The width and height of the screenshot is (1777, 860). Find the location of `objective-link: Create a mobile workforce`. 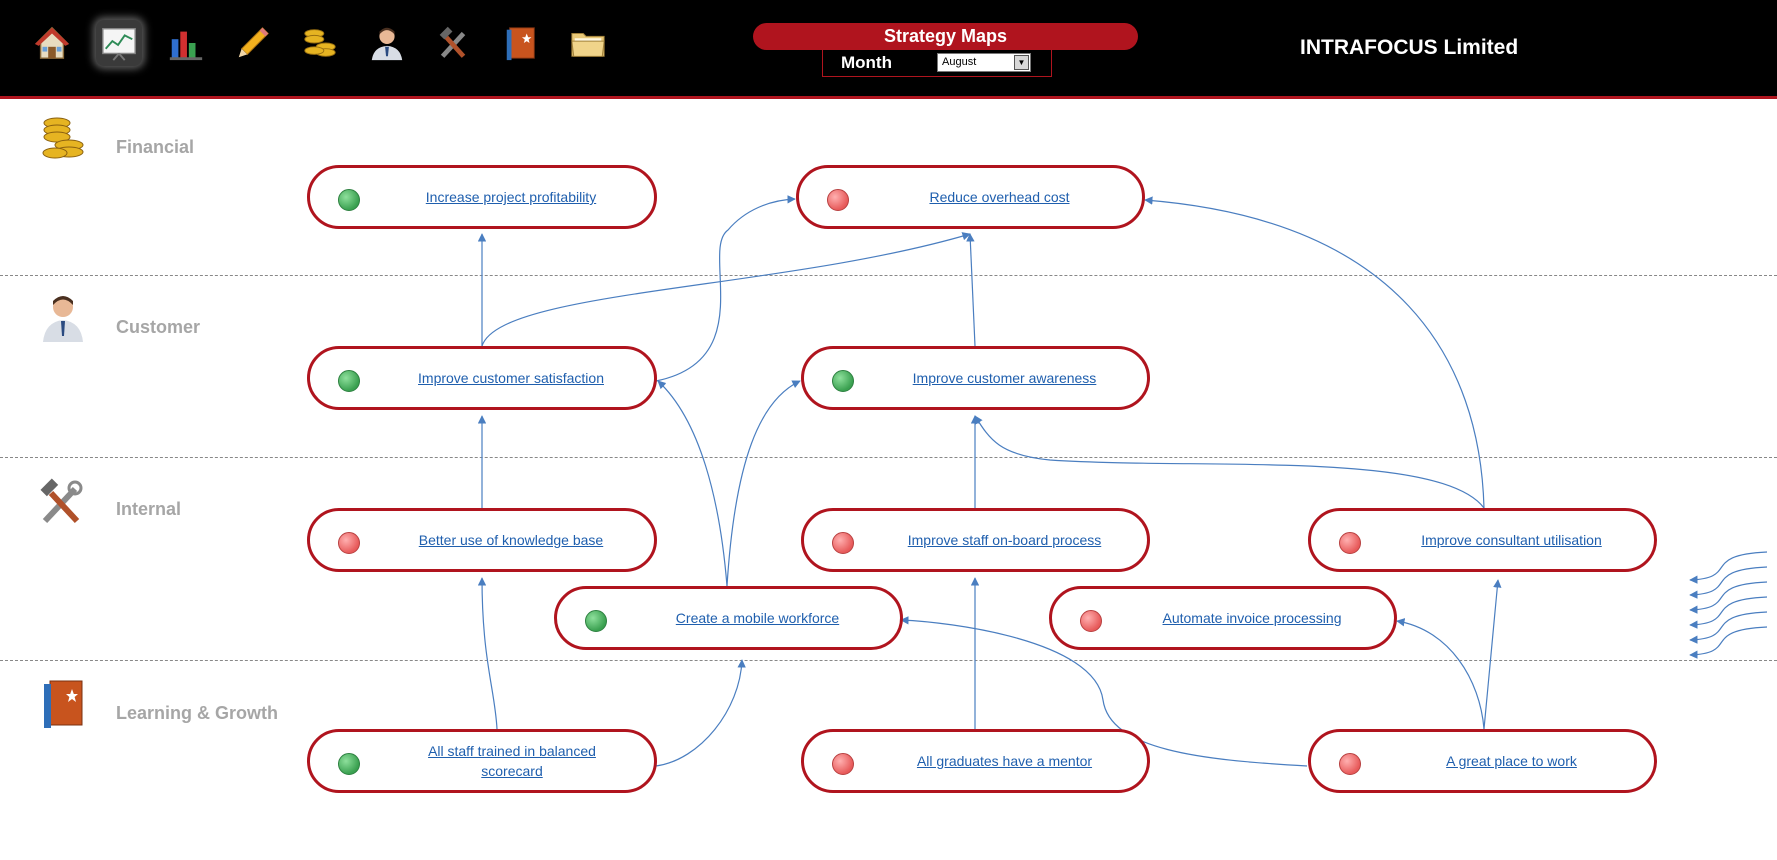

objective-link: Create a mobile workforce is located at coordinates (757, 618).